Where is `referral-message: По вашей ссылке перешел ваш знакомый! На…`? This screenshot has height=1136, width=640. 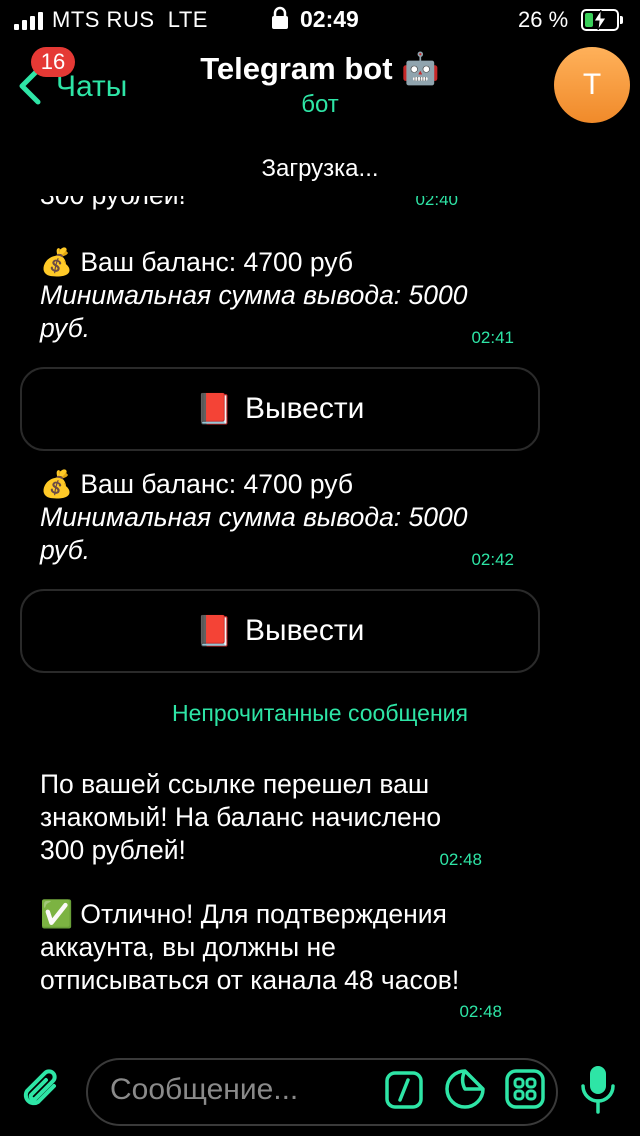
referral-message: По вашей ссылке перешел ваш знакомый! На… is located at coordinates (261, 819).